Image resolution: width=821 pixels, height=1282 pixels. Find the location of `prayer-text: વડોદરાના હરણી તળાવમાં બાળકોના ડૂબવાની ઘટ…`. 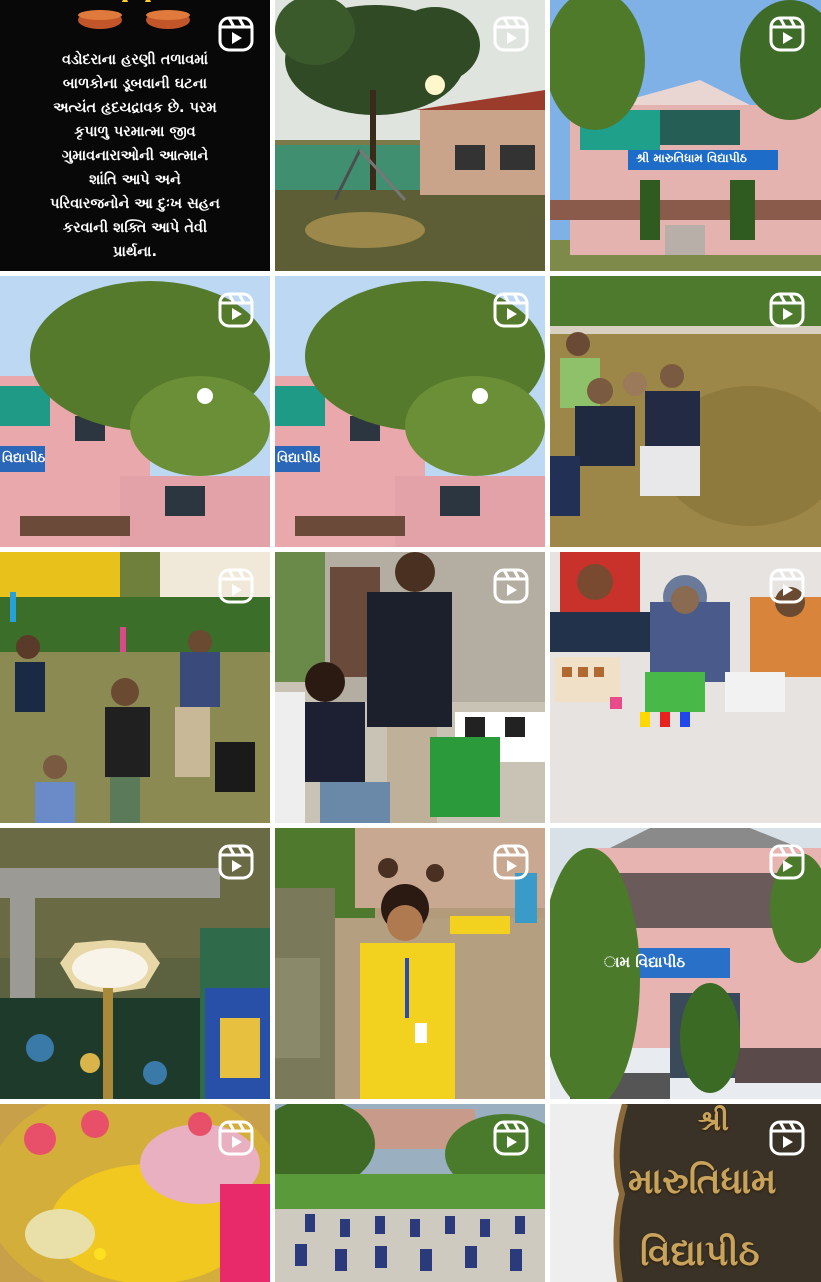

prayer-text: વડોદરાના હરણી તળાવમાં બાળકોના ડૂબવાની ઘટ… is located at coordinates (135, 156).